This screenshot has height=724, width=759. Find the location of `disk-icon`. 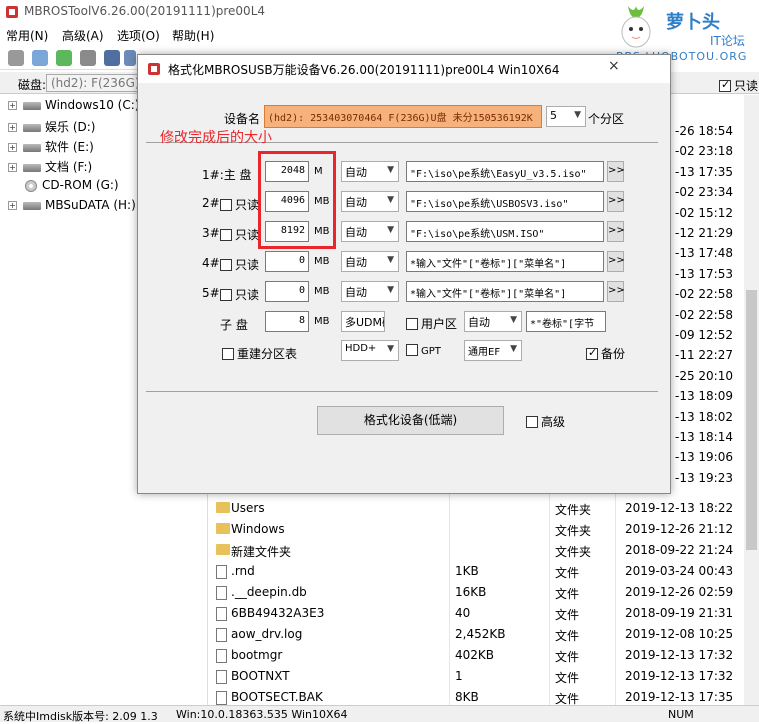

disk-icon is located at coordinates (16, 58).